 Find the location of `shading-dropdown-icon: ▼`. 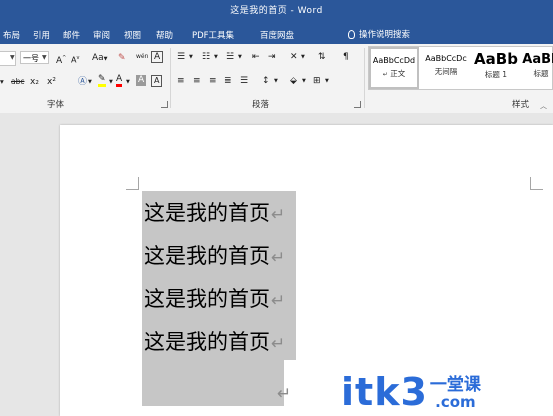

shading-dropdown-icon: ▼ is located at coordinates (304, 81).